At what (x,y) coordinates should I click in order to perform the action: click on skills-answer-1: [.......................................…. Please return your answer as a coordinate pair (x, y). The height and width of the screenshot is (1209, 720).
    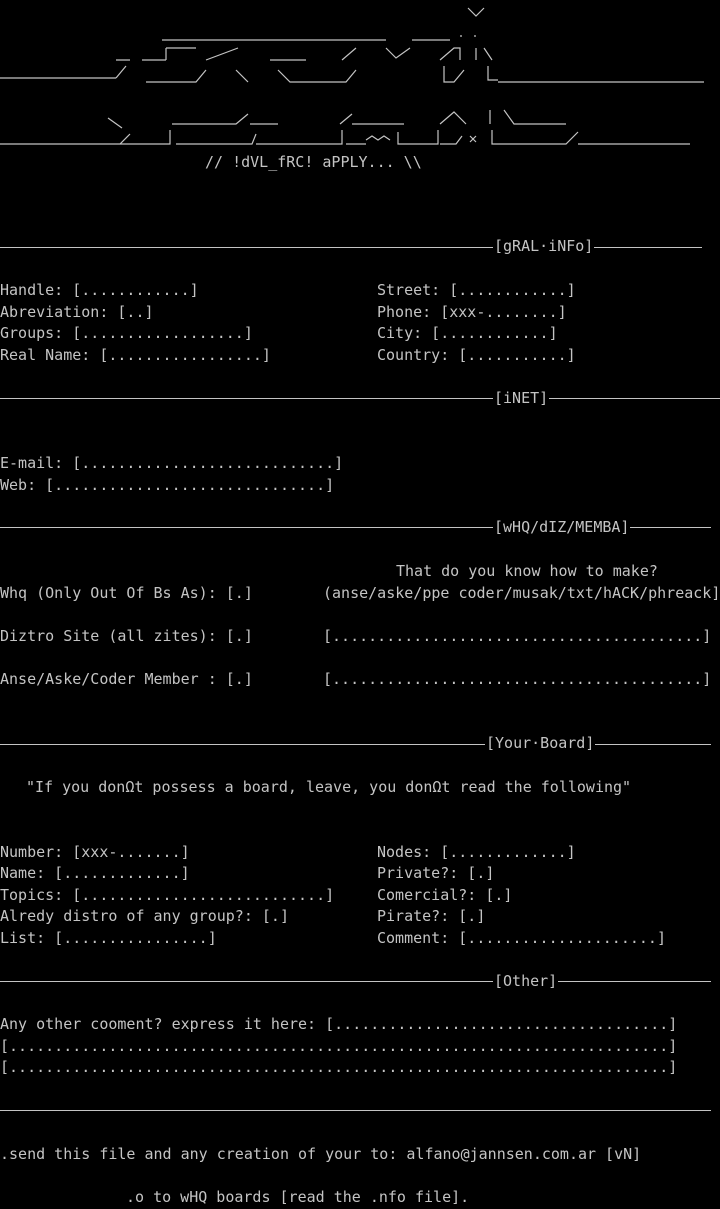
    Looking at the image, I should click on (517, 637).